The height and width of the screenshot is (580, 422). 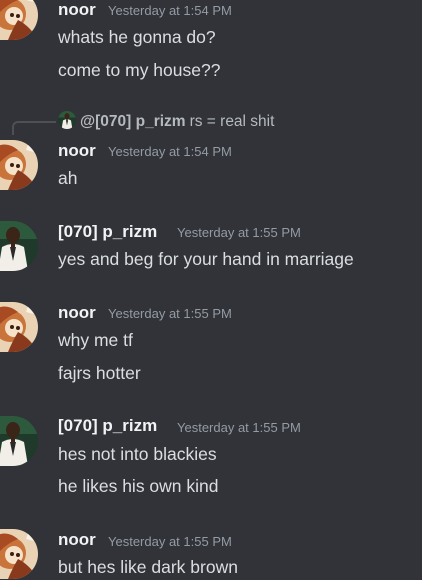 What do you see at coordinates (139, 70) in the screenshot?
I see `message-text: come to my house??` at bounding box center [139, 70].